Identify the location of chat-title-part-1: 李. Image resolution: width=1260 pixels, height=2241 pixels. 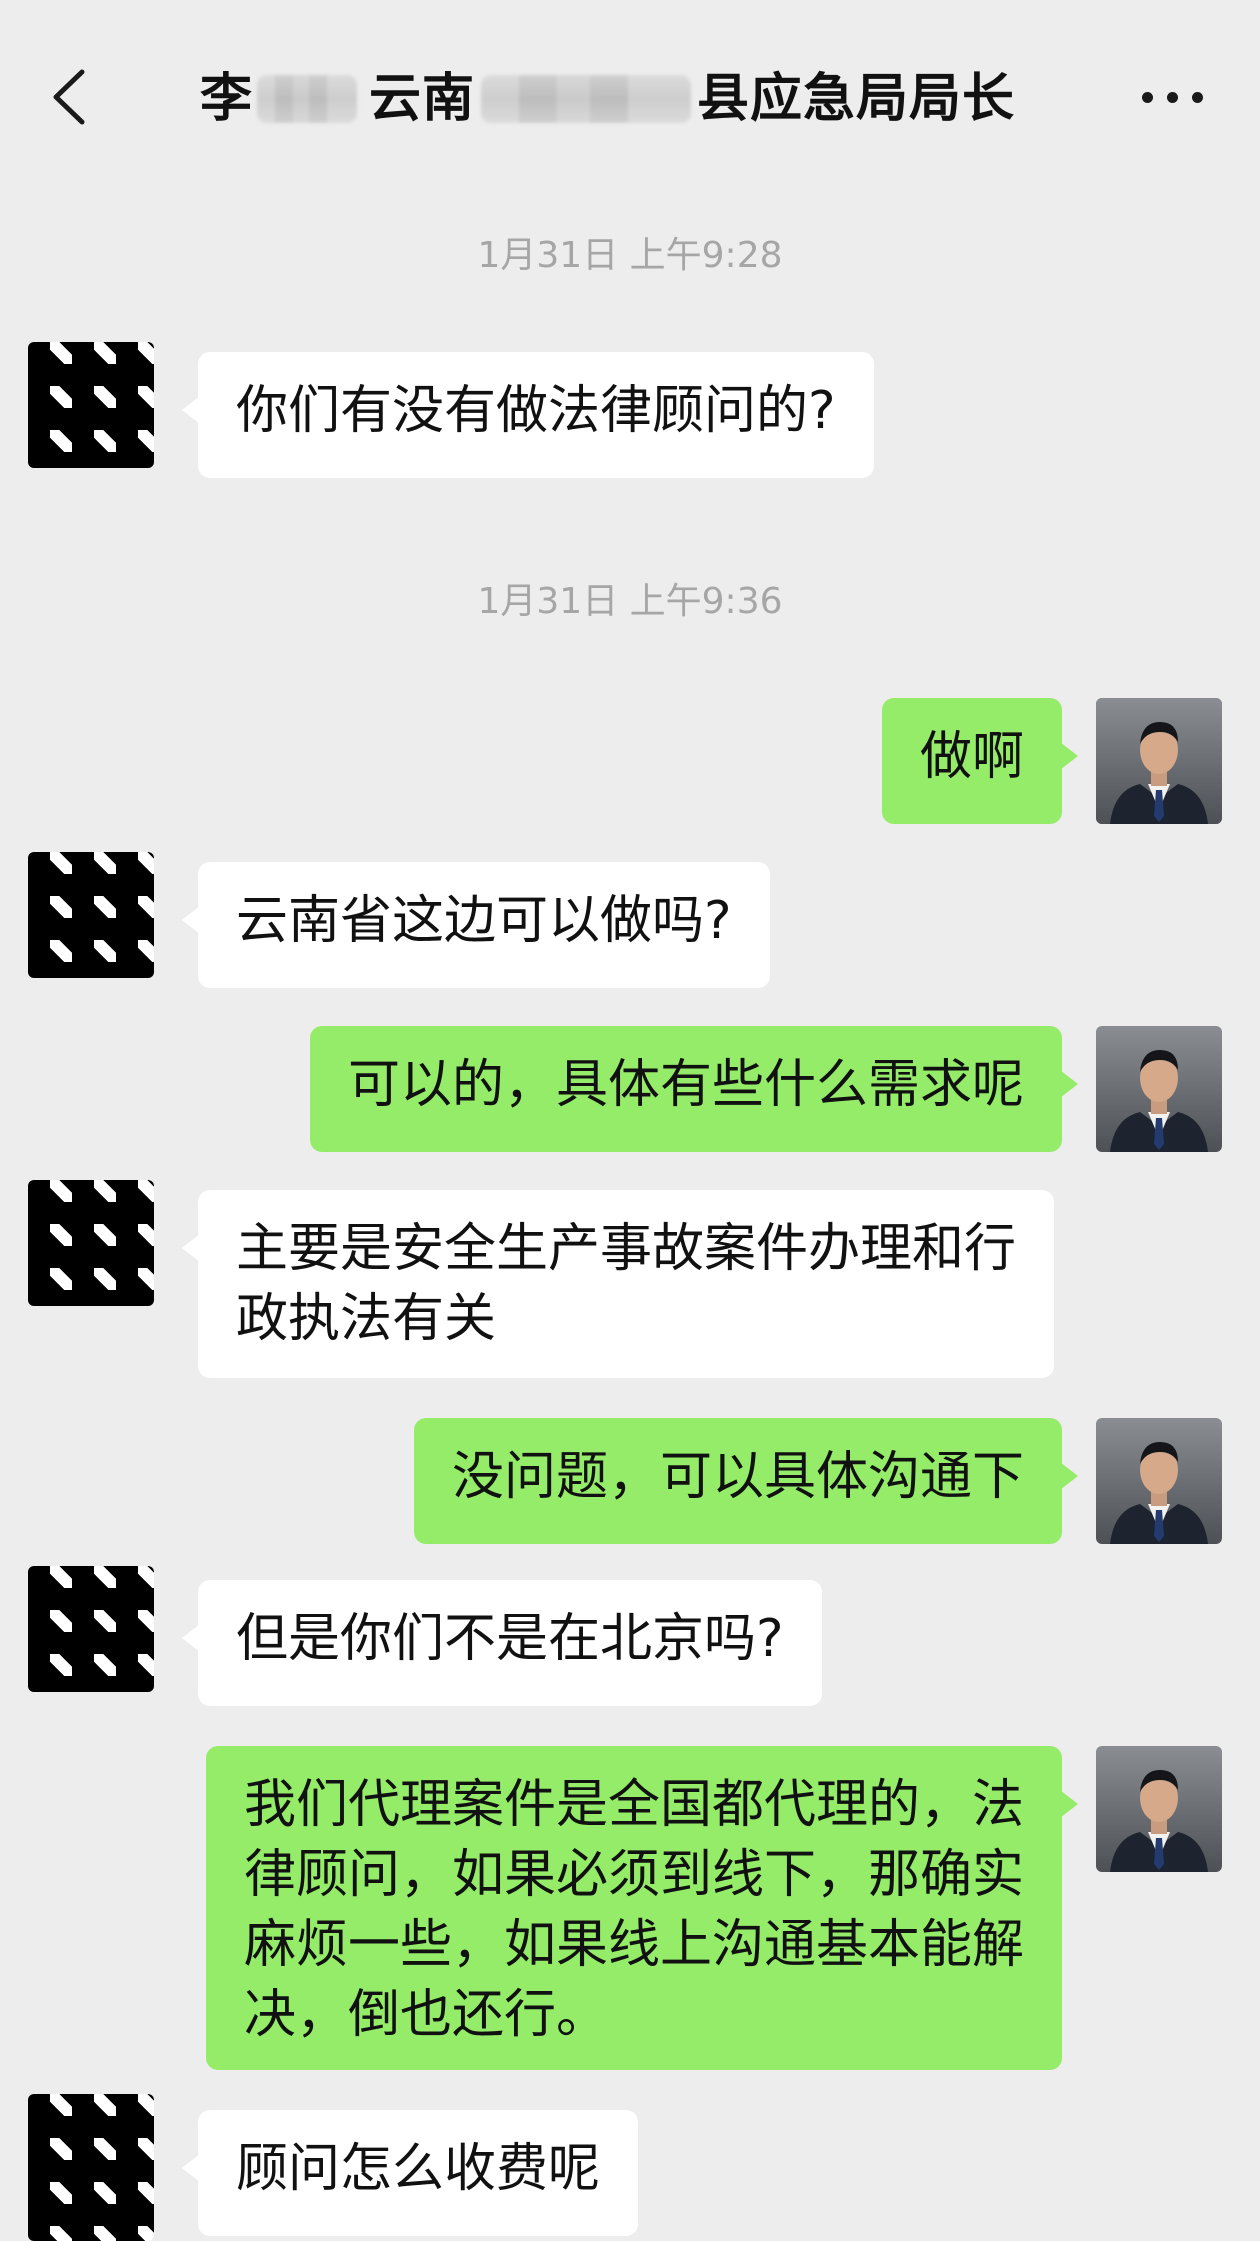
(227, 99).